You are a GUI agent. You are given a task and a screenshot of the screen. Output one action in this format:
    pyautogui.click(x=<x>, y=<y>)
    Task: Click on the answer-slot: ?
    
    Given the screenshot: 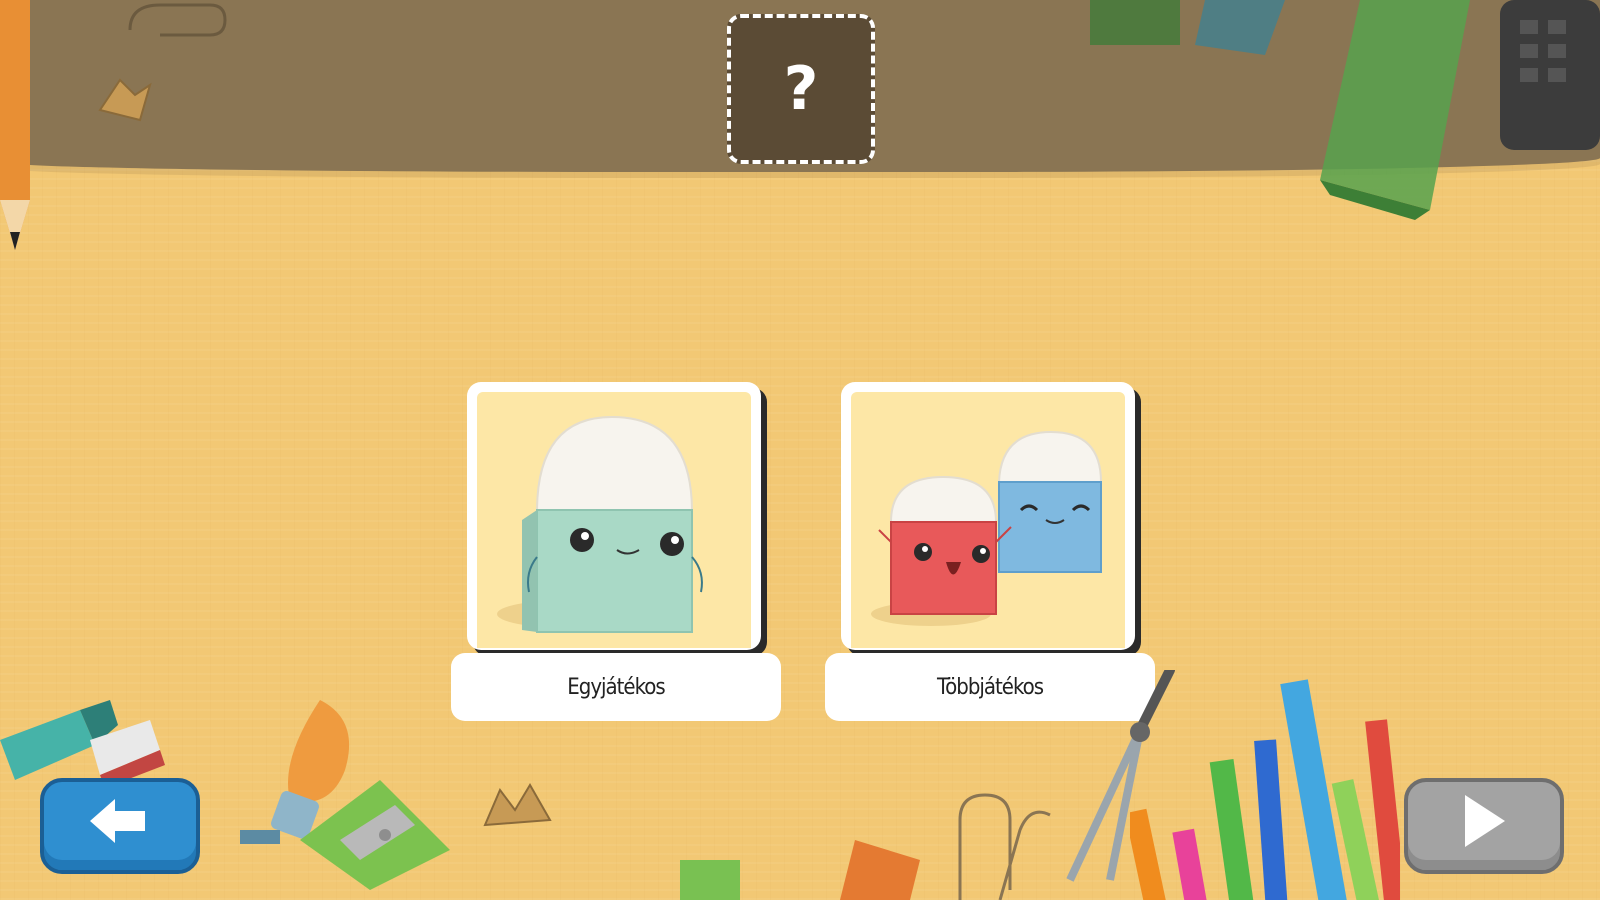 What is the action you would take?
    pyautogui.click(x=801, y=89)
    